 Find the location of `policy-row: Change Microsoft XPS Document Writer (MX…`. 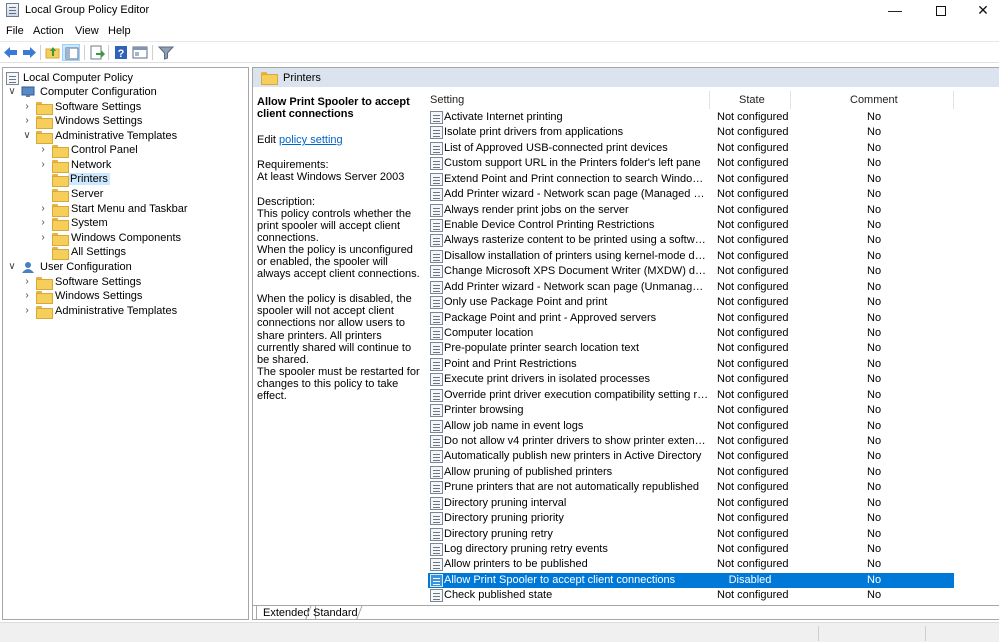

policy-row: Change Microsoft XPS Document Writer (MX… is located at coordinates (691, 271).